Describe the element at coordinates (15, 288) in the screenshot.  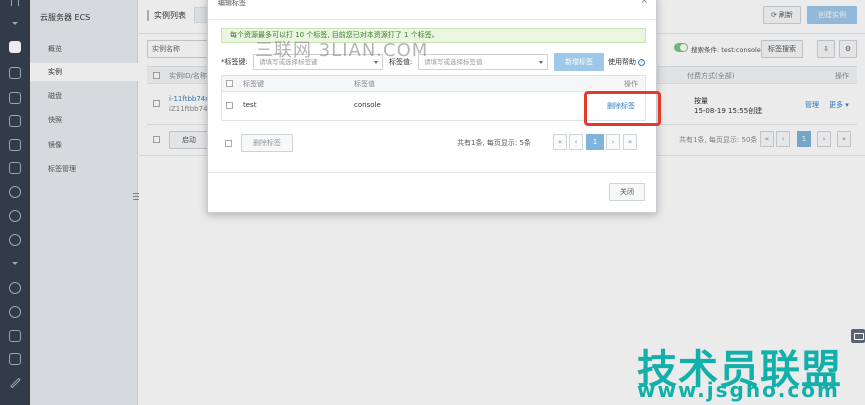
I see `user-icon` at that location.